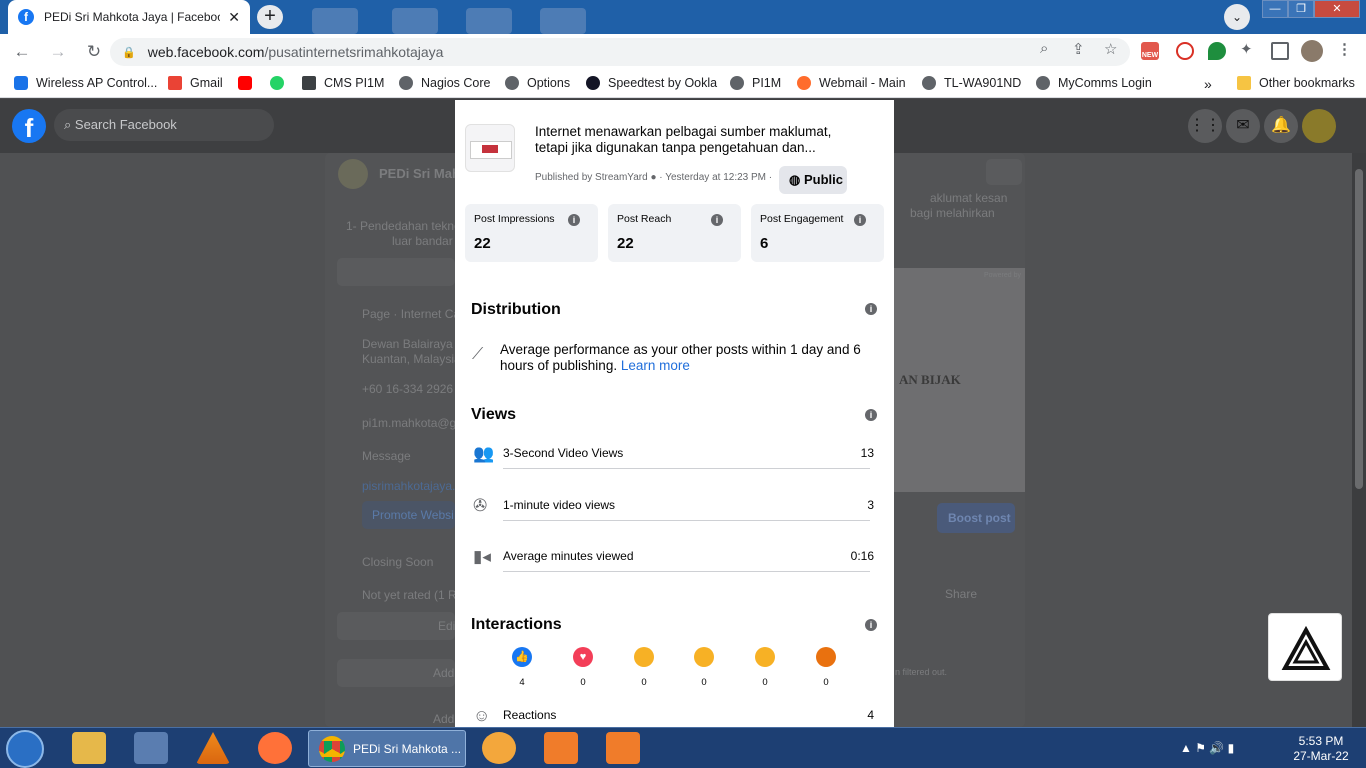 The height and width of the screenshot is (768, 1366). I want to click on video-camera-icon: ▮◂, so click(482, 556).